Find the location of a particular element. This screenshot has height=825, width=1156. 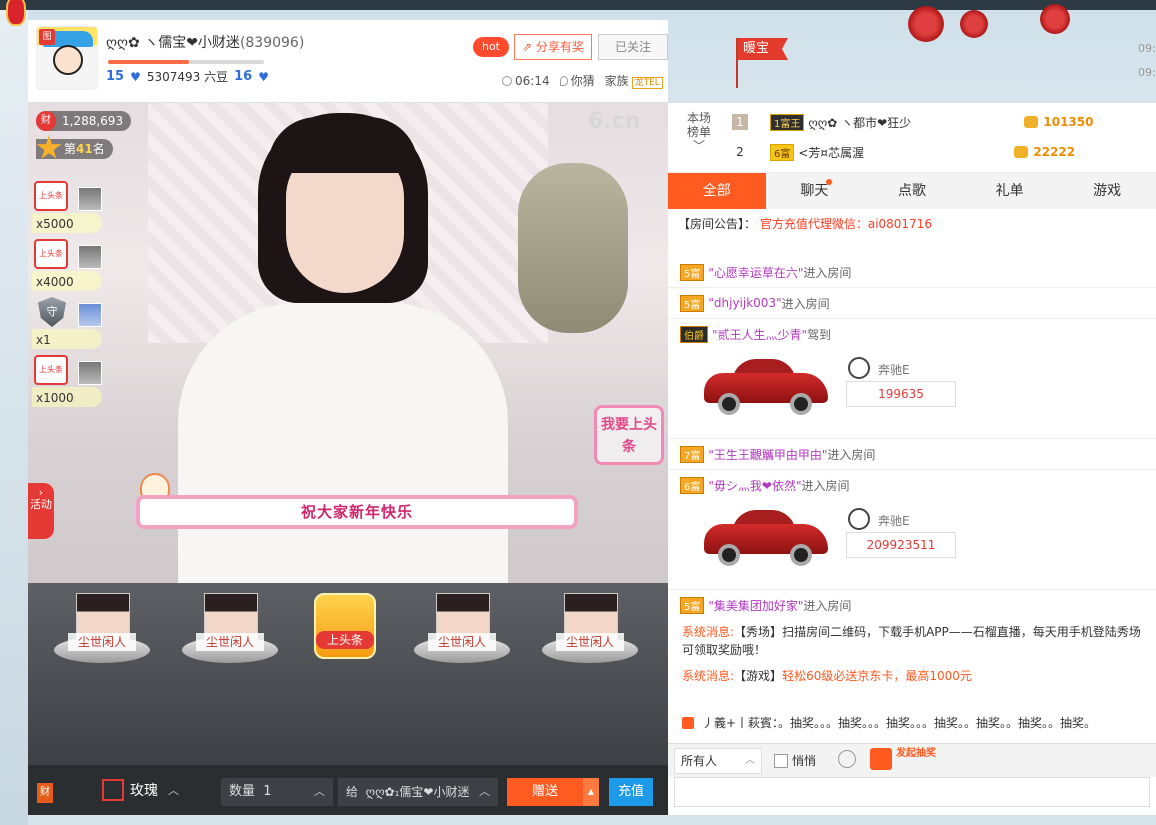

family: 家族 龙TEL is located at coordinates (634, 80).